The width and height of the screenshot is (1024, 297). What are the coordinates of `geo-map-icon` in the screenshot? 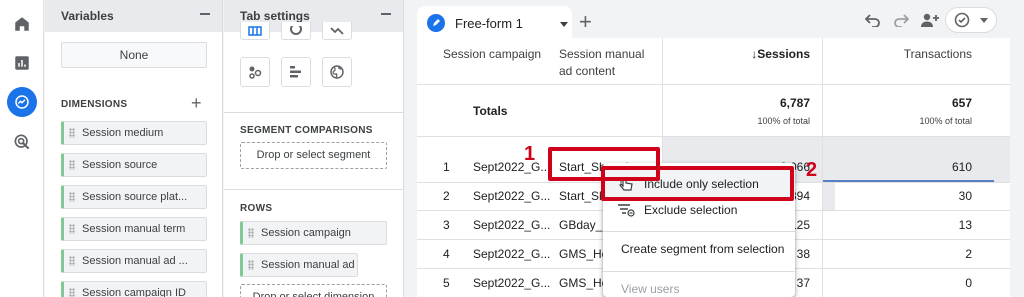 It's located at (337, 72).